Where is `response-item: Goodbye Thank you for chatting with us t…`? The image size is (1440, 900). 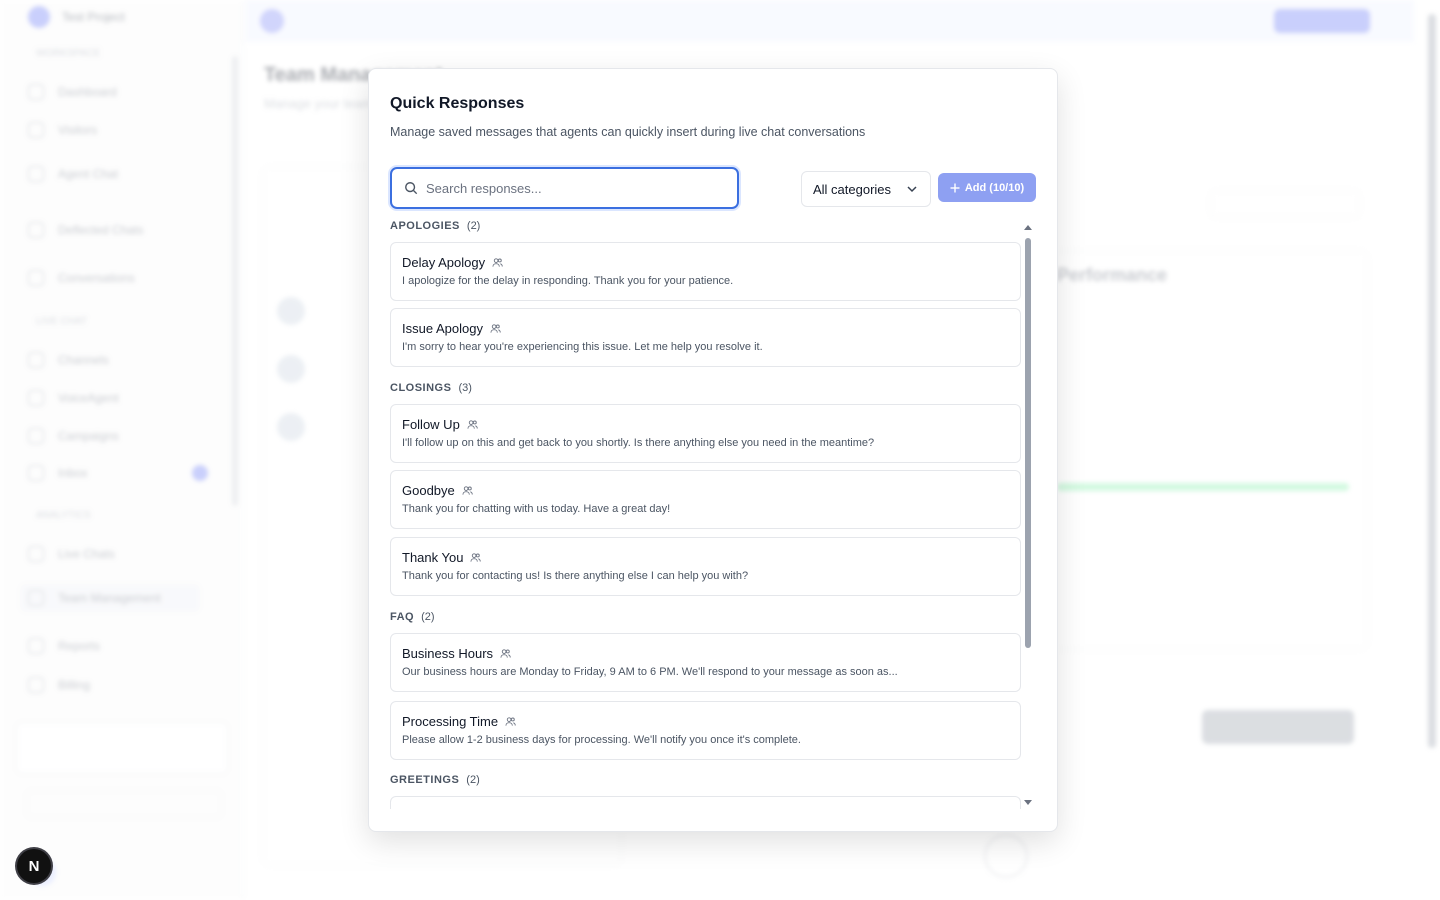 response-item: Goodbye Thank you for chatting with us t… is located at coordinates (705, 499).